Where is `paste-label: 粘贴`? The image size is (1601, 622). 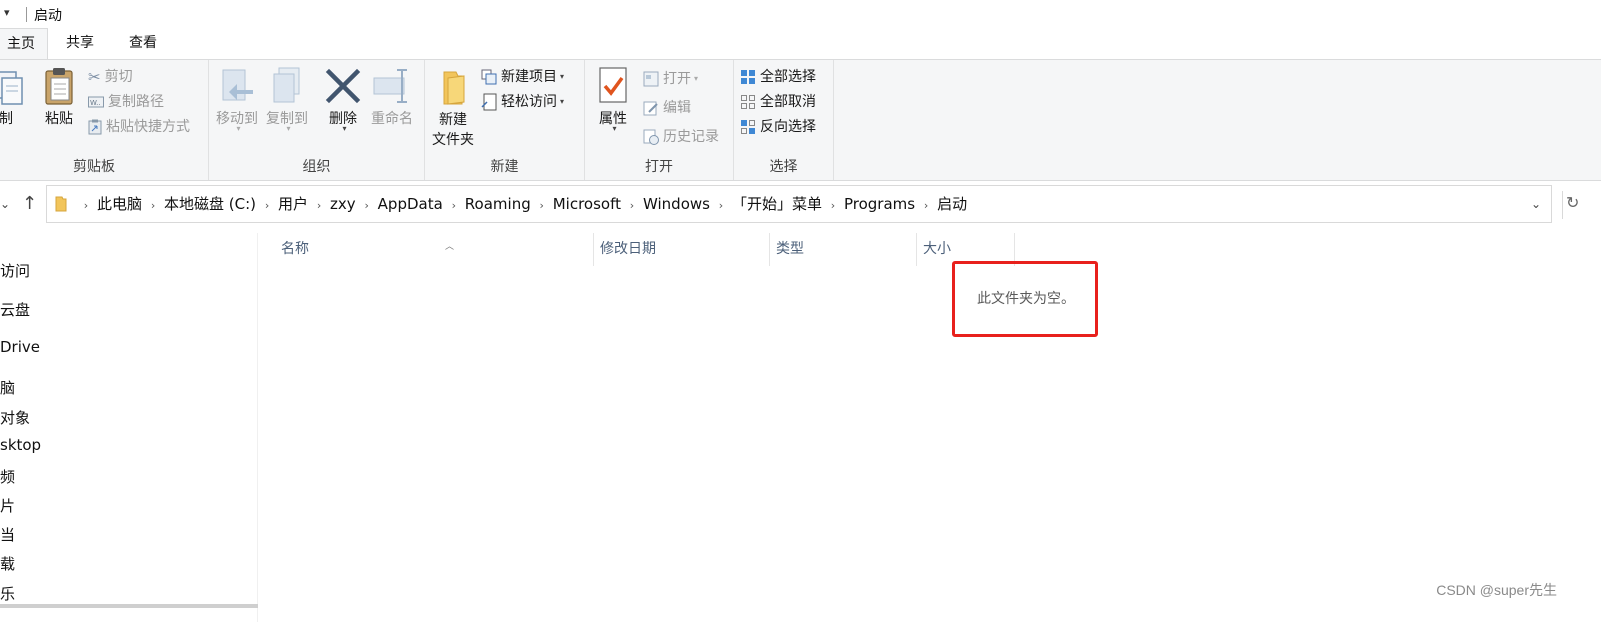 paste-label: 粘贴 is located at coordinates (59, 119).